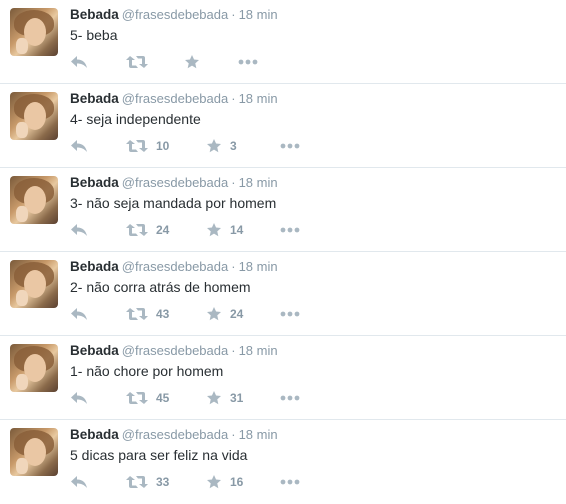 The image size is (566, 504). I want to click on favorite-button: 24, so click(224, 314).